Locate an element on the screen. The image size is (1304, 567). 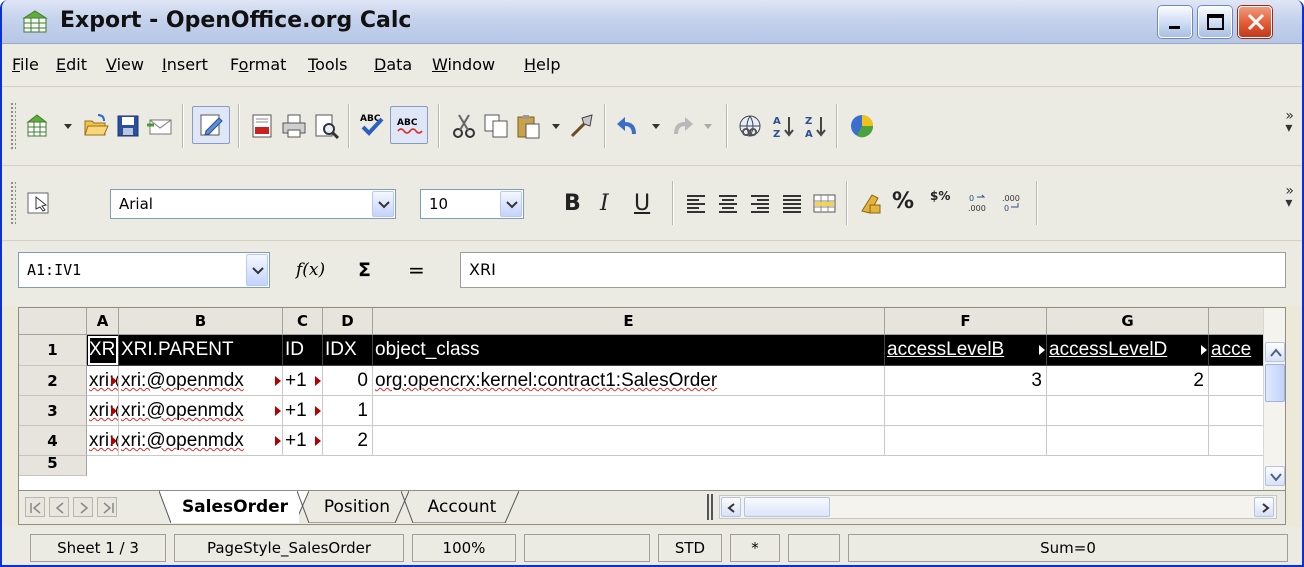
cell-e4 is located at coordinates (629, 441).